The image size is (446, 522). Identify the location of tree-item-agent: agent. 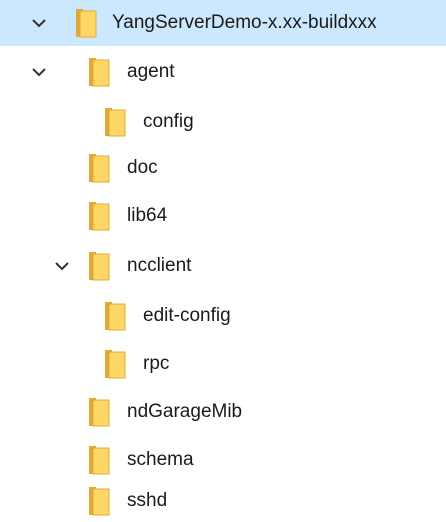
(223, 72).